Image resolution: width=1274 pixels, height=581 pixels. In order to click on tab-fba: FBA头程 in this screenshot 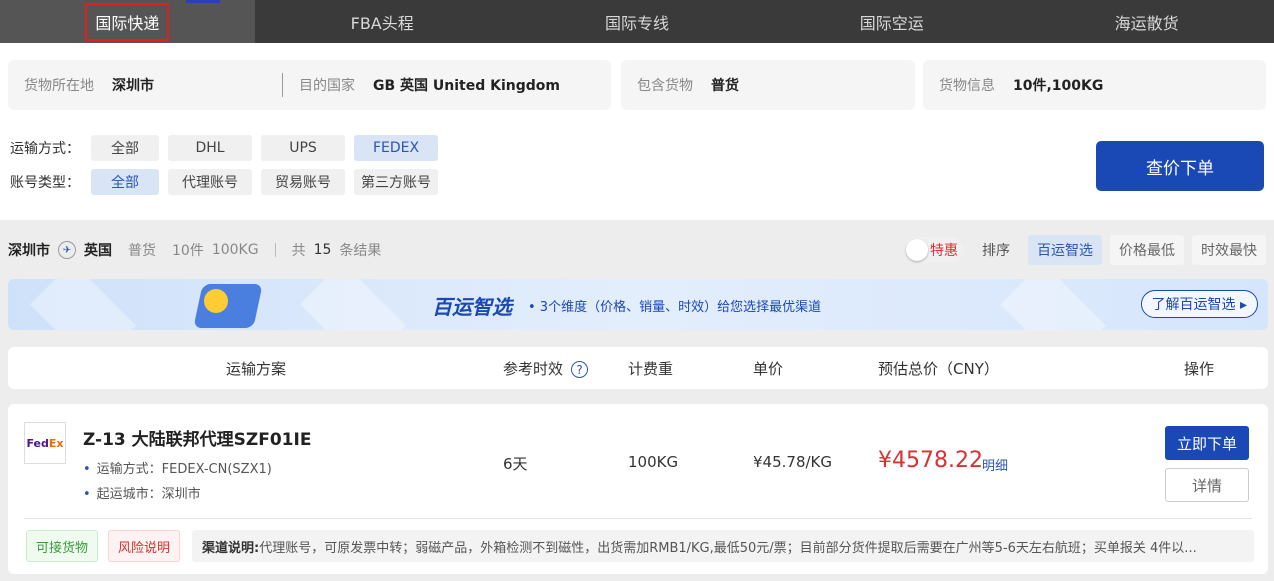, I will do `click(382, 21)`.